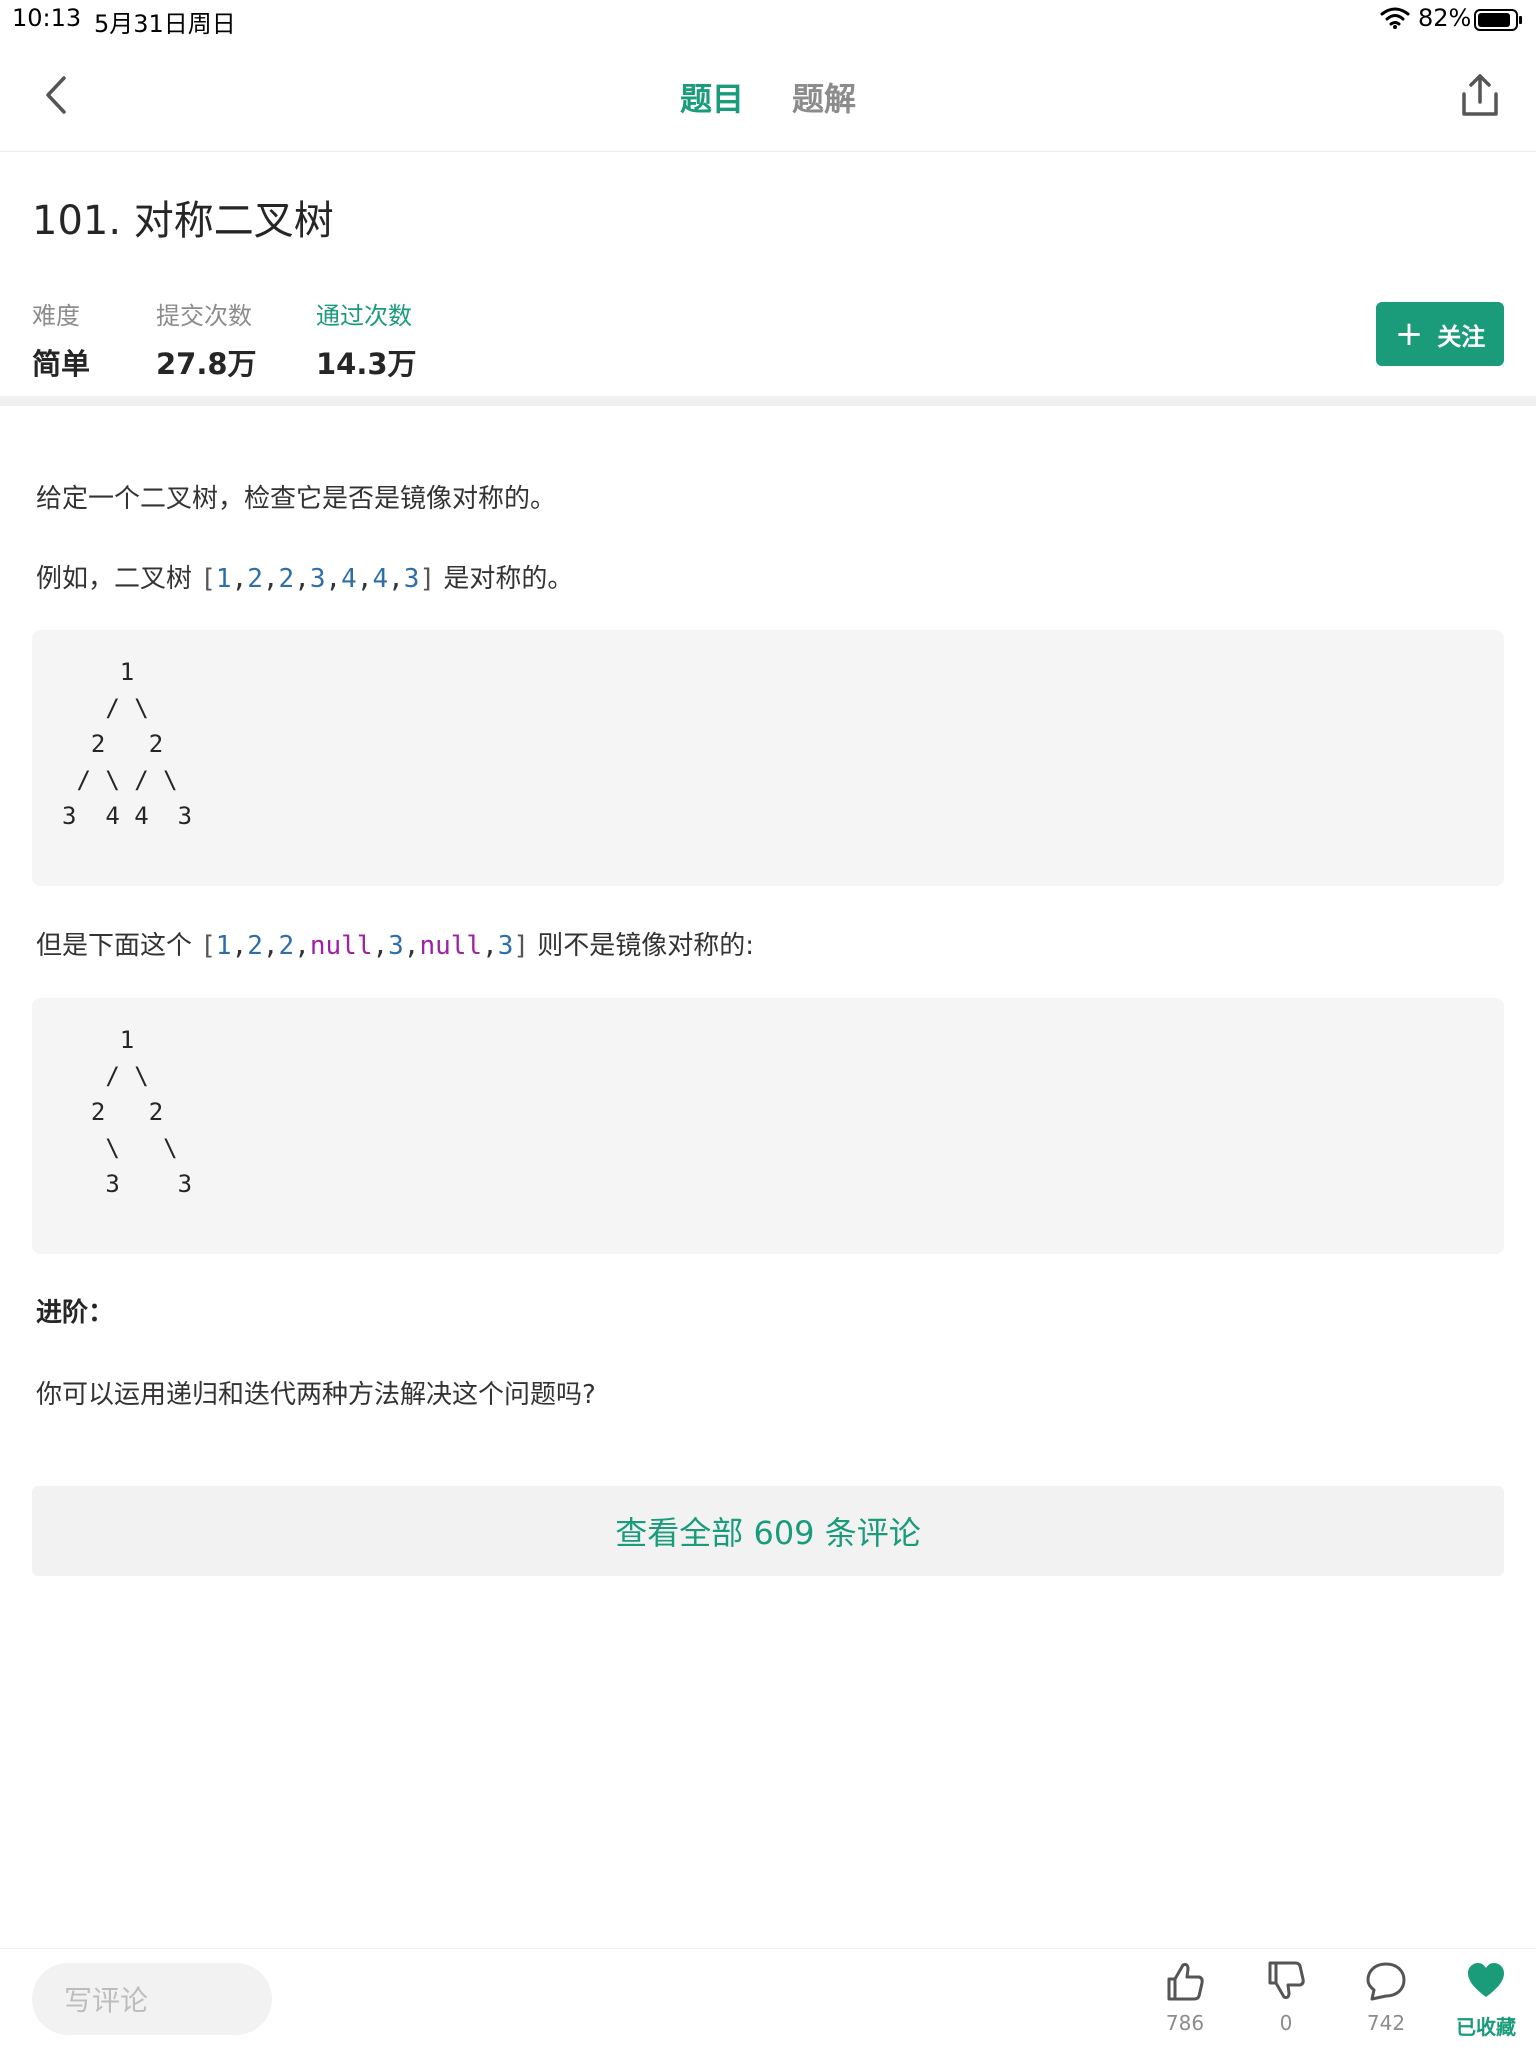 This screenshot has width=1536, height=2048. I want to click on tab-solution: 题解, so click(824, 97).